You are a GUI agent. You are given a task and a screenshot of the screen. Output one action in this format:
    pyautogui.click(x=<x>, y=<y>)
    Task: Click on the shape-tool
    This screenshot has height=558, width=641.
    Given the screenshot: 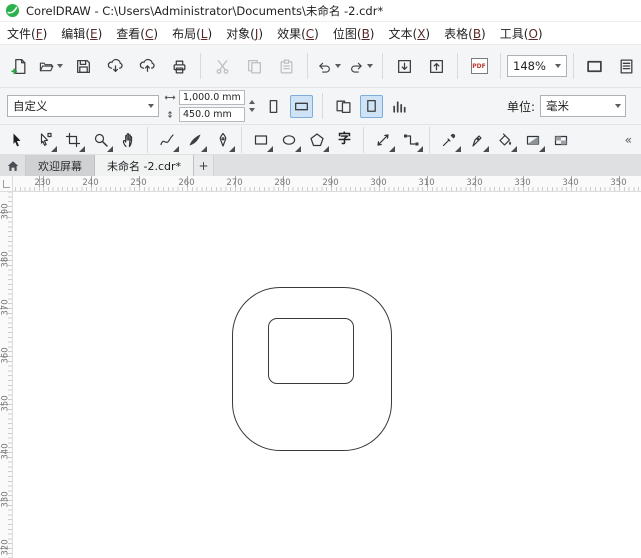 What is the action you would take?
    pyautogui.click(x=44, y=140)
    